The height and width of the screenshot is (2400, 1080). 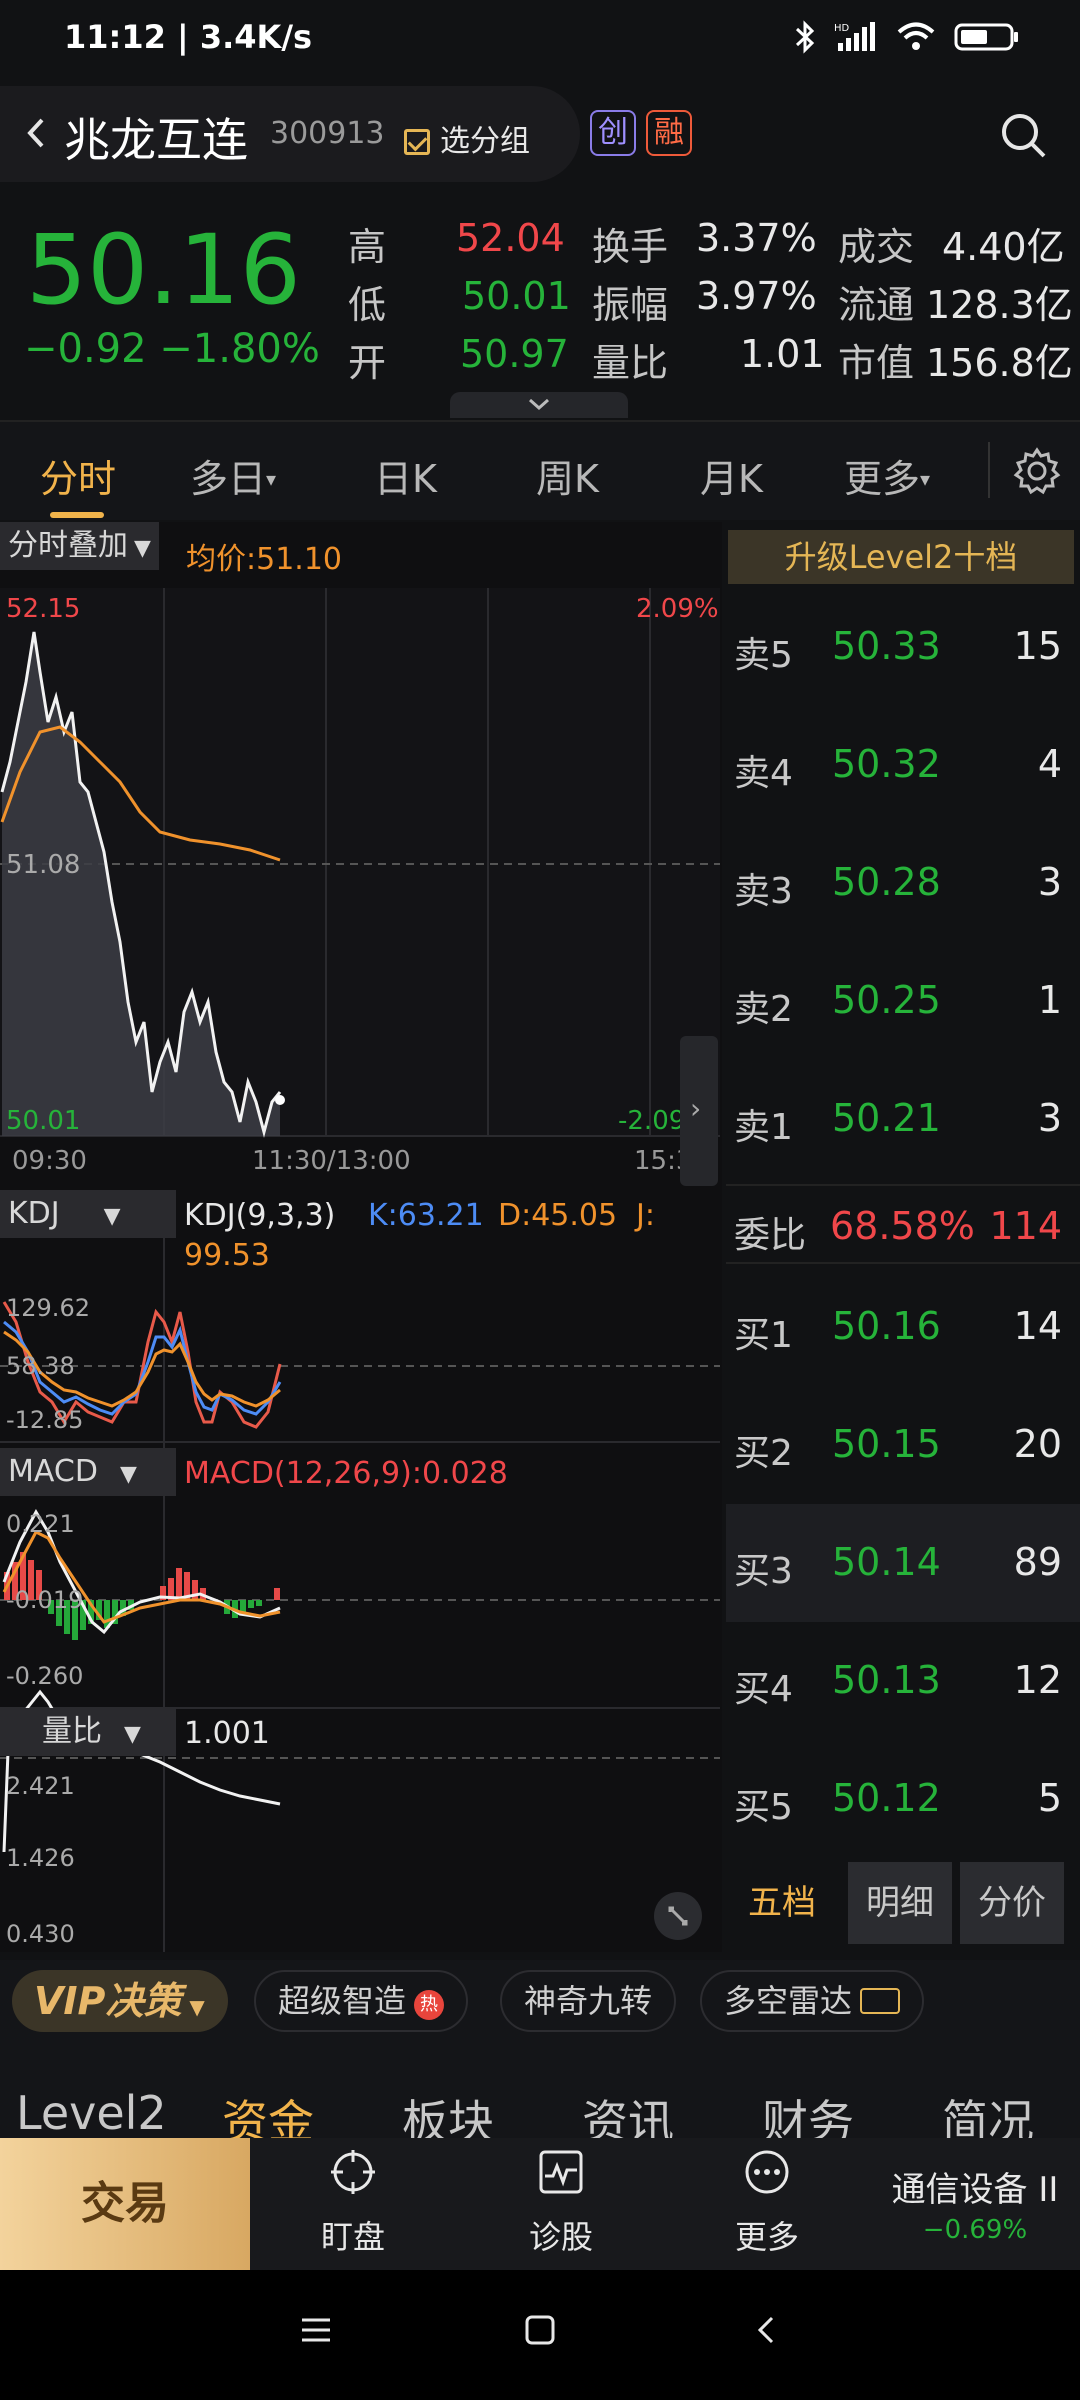 I want to click on kdj-indicator-label: KDJ, so click(x=34, y=1213).